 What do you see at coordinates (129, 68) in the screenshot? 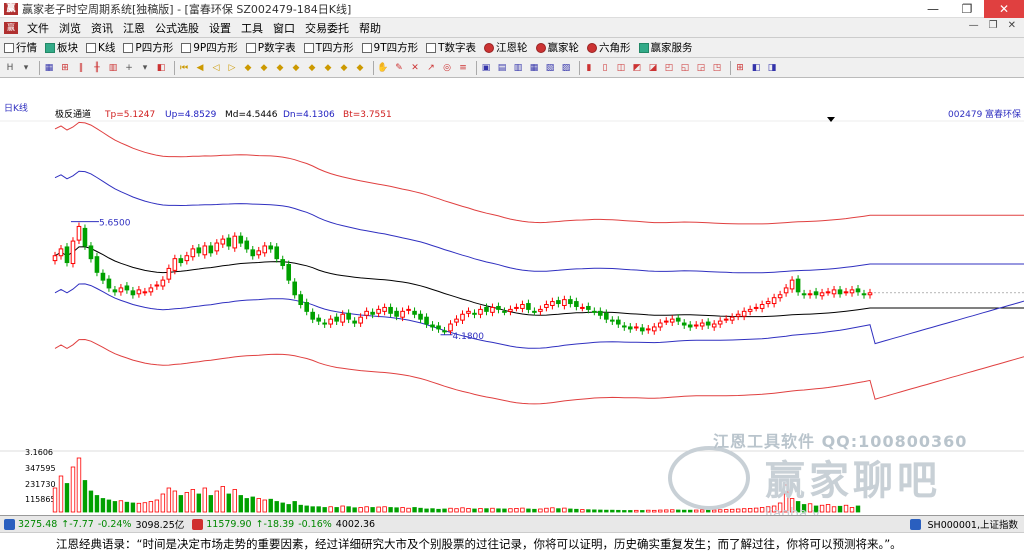
I see `plus-tool-icon: +` at bounding box center [129, 68].